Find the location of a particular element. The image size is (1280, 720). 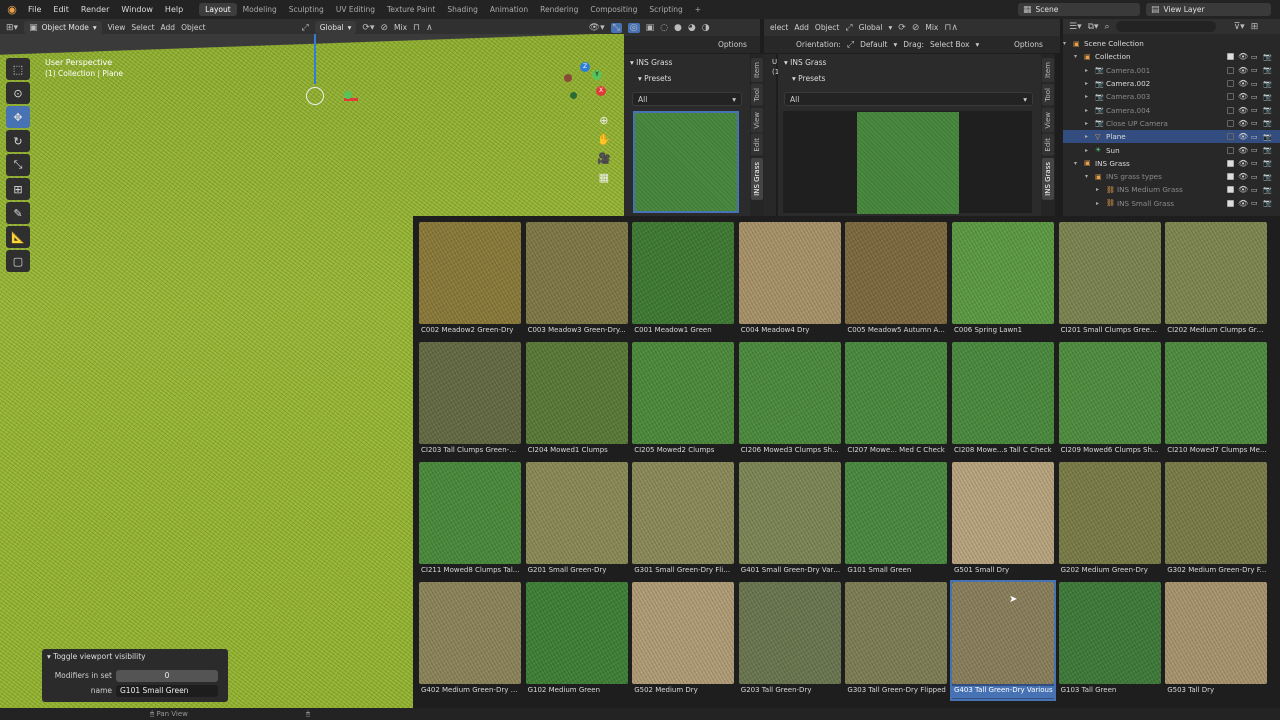

panel-header-ins-grass-2: ▾ INS Grass is located at coordinates (909, 62).